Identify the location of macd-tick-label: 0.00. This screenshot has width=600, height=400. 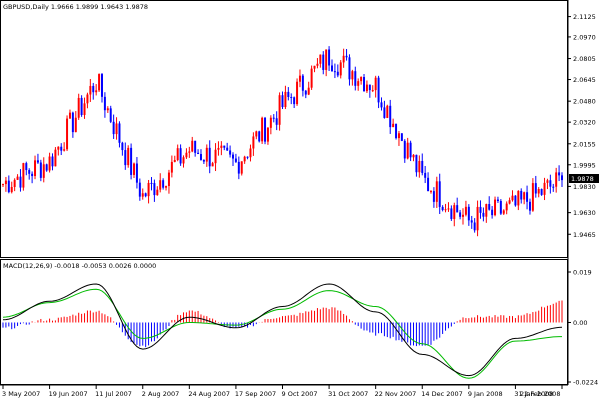
(580, 323).